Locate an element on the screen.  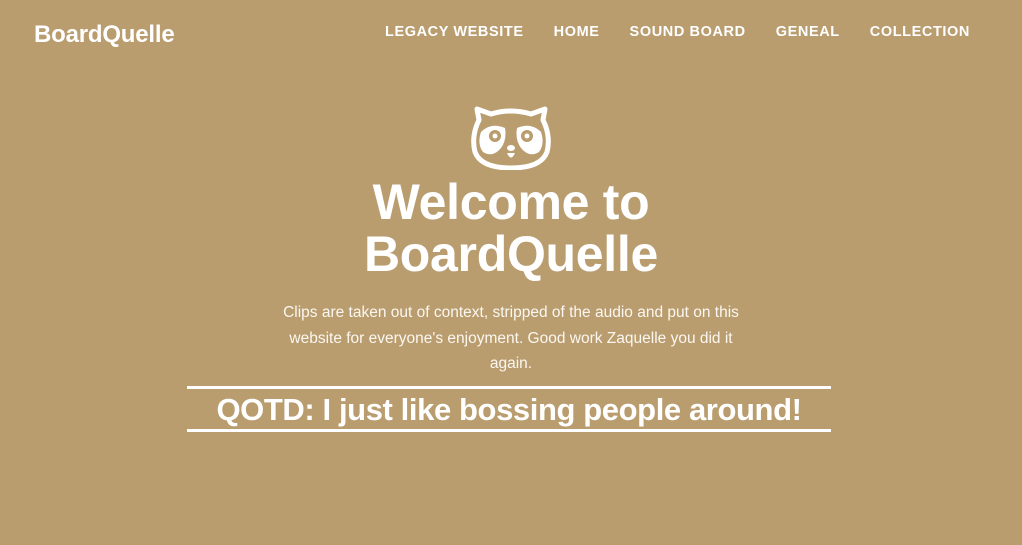
brand-logo-link: BoardQuelle is located at coordinates (104, 35).